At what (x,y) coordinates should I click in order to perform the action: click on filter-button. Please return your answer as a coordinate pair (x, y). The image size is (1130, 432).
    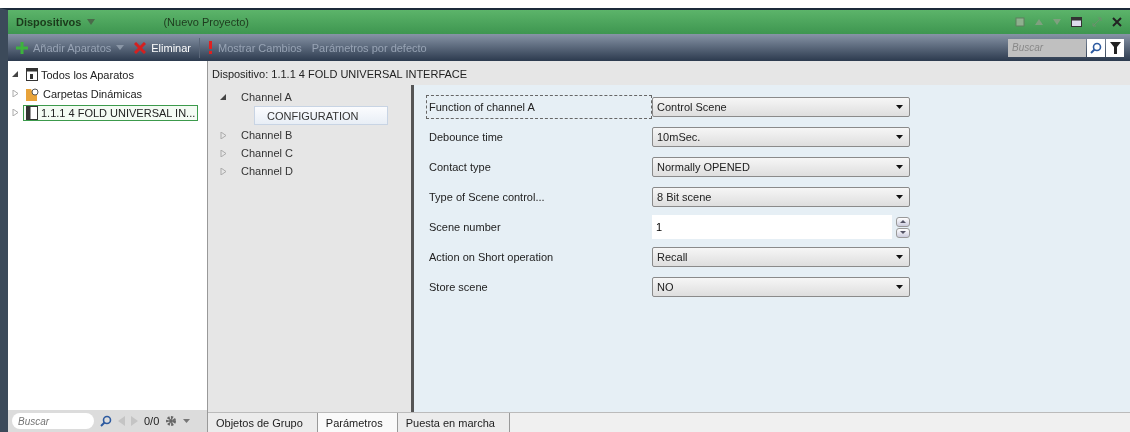
    Looking at the image, I should click on (1115, 47).